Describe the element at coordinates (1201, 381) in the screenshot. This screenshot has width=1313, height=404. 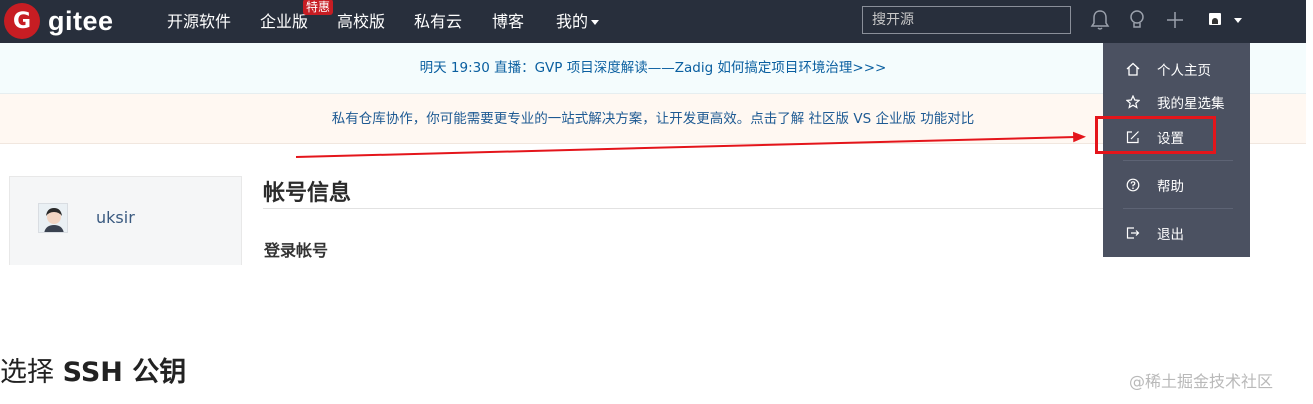
I see `watermark: @稀土掘金技术社区` at that location.